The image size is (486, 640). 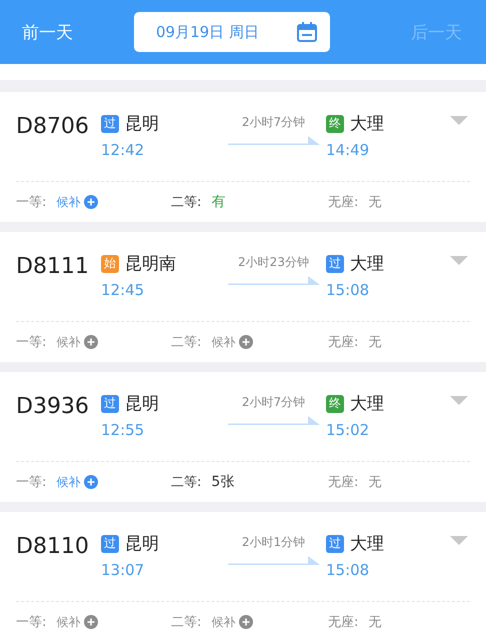 I want to click on duration: 2小时23分钟, so click(x=273, y=262).